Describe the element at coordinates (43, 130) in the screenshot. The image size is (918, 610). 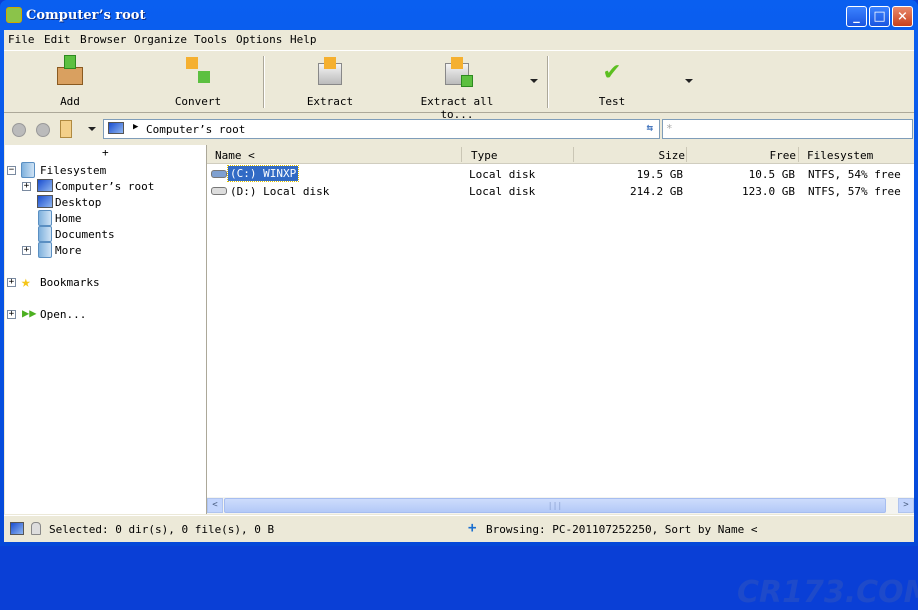
I see `forward-icon` at that location.